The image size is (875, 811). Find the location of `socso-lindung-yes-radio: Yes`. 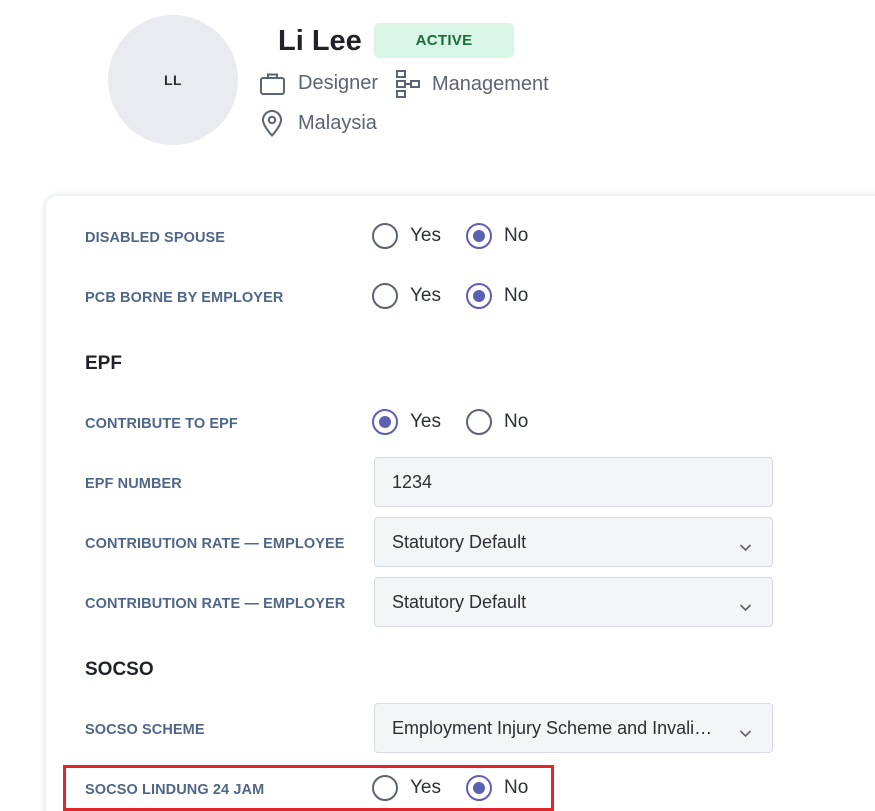

socso-lindung-yes-radio: Yes is located at coordinates (406, 788).